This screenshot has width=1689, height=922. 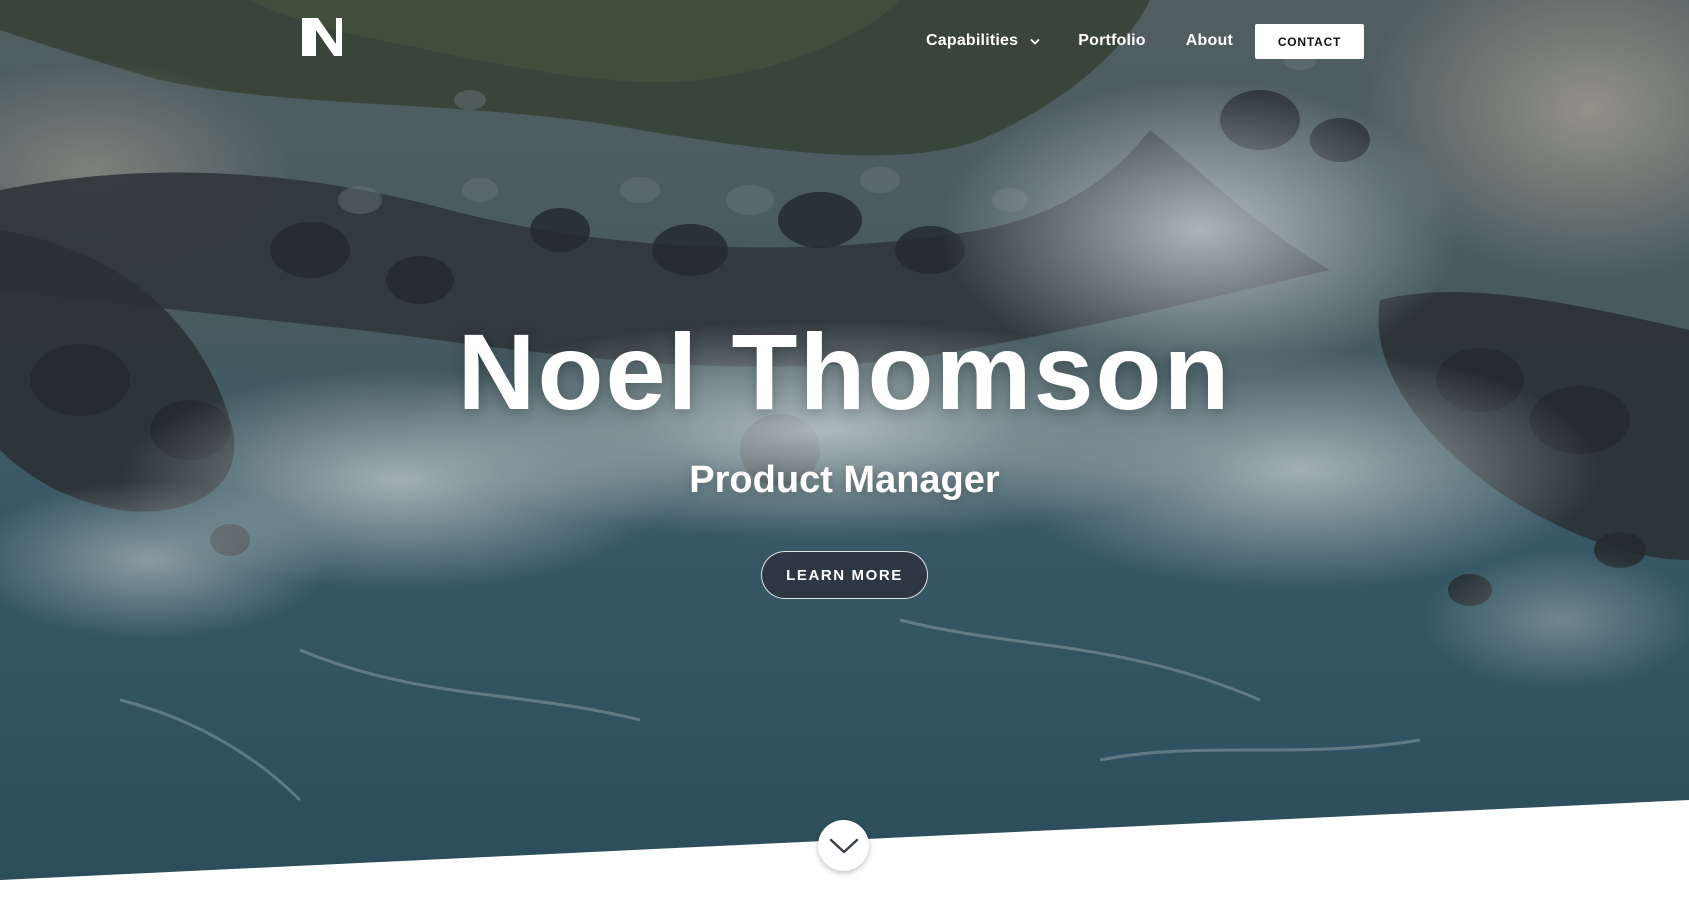 I want to click on nav-item-label: About, so click(x=1209, y=40).